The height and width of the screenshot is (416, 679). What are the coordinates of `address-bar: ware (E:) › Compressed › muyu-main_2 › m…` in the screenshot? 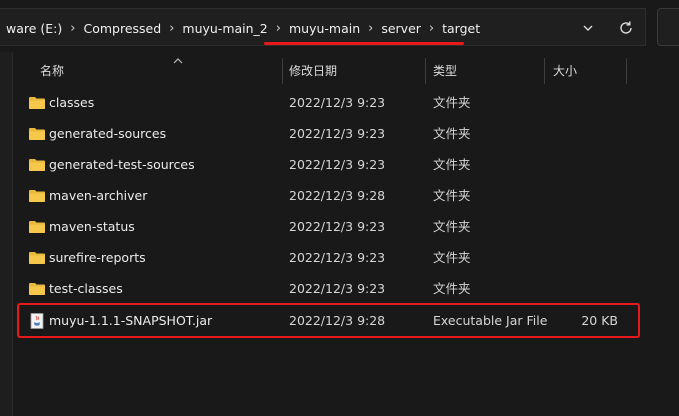 It's located at (323, 27).